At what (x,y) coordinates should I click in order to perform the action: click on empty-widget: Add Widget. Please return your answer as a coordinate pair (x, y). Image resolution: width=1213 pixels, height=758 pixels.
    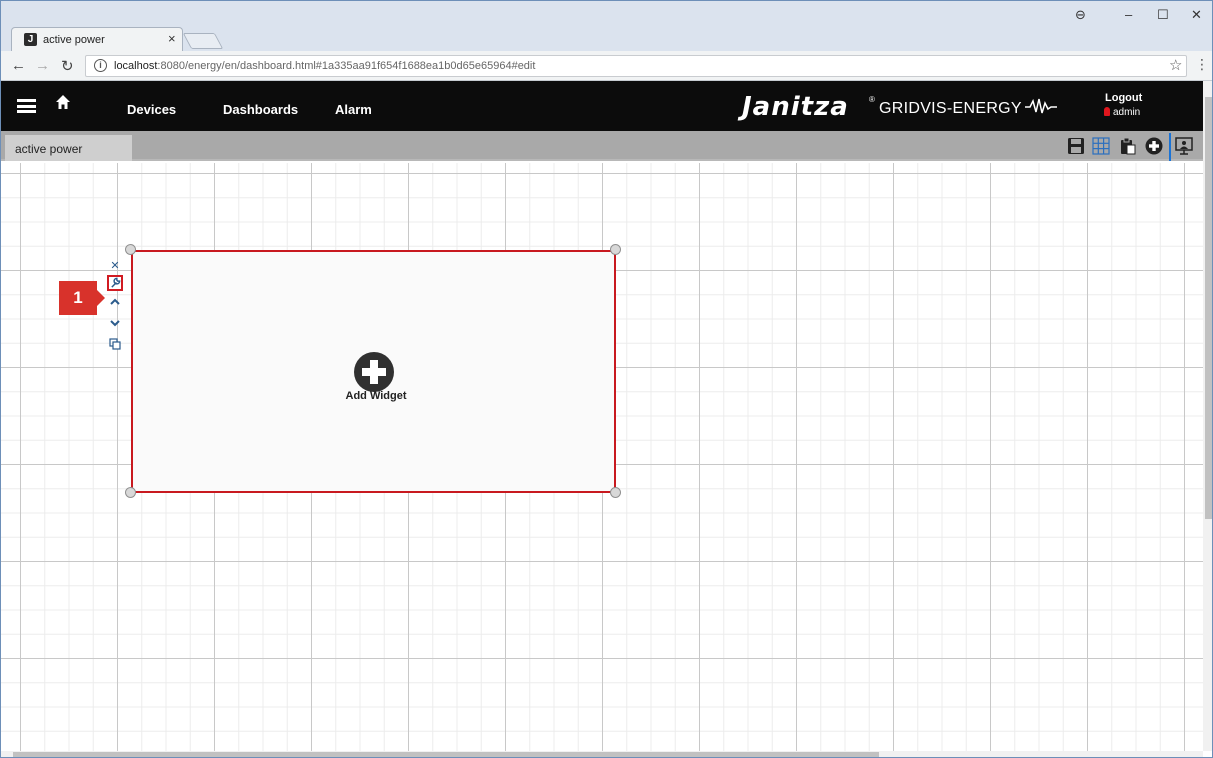
    Looking at the image, I should click on (373, 371).